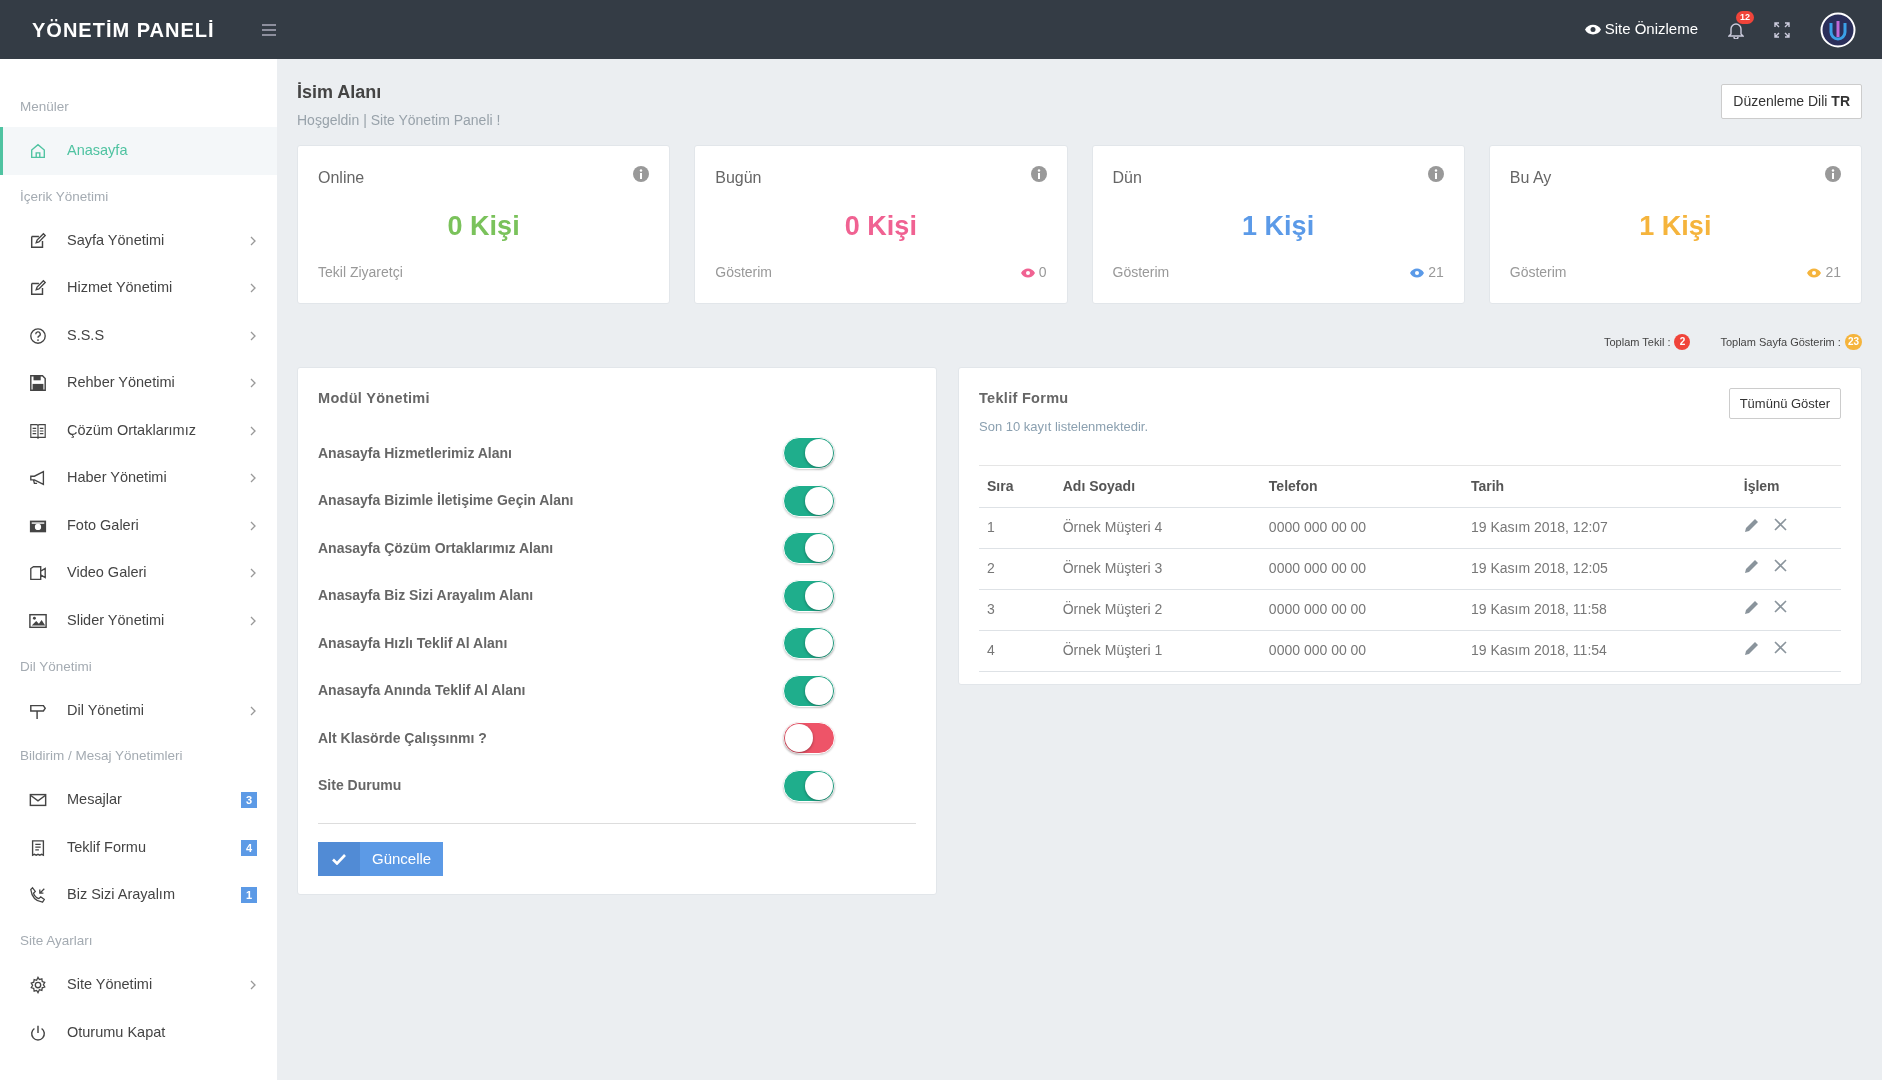  I want to click on sidebar-item: Mesajlar 3, so click(138, 800).